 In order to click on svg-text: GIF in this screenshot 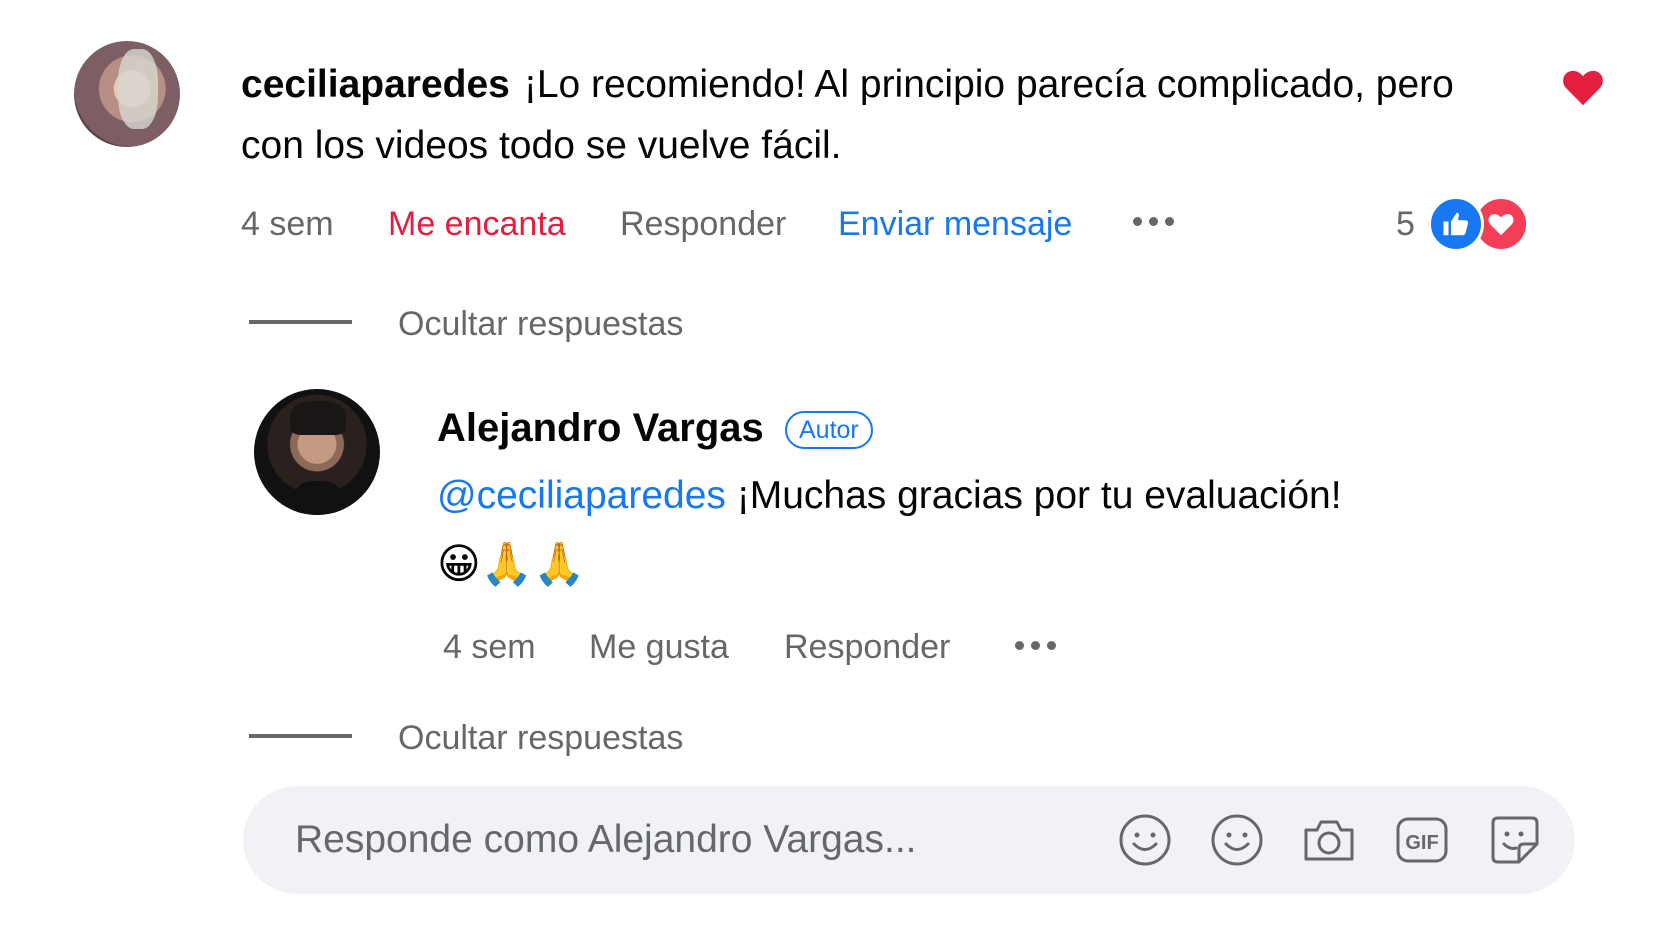, I will do `click(1421, 843)`.